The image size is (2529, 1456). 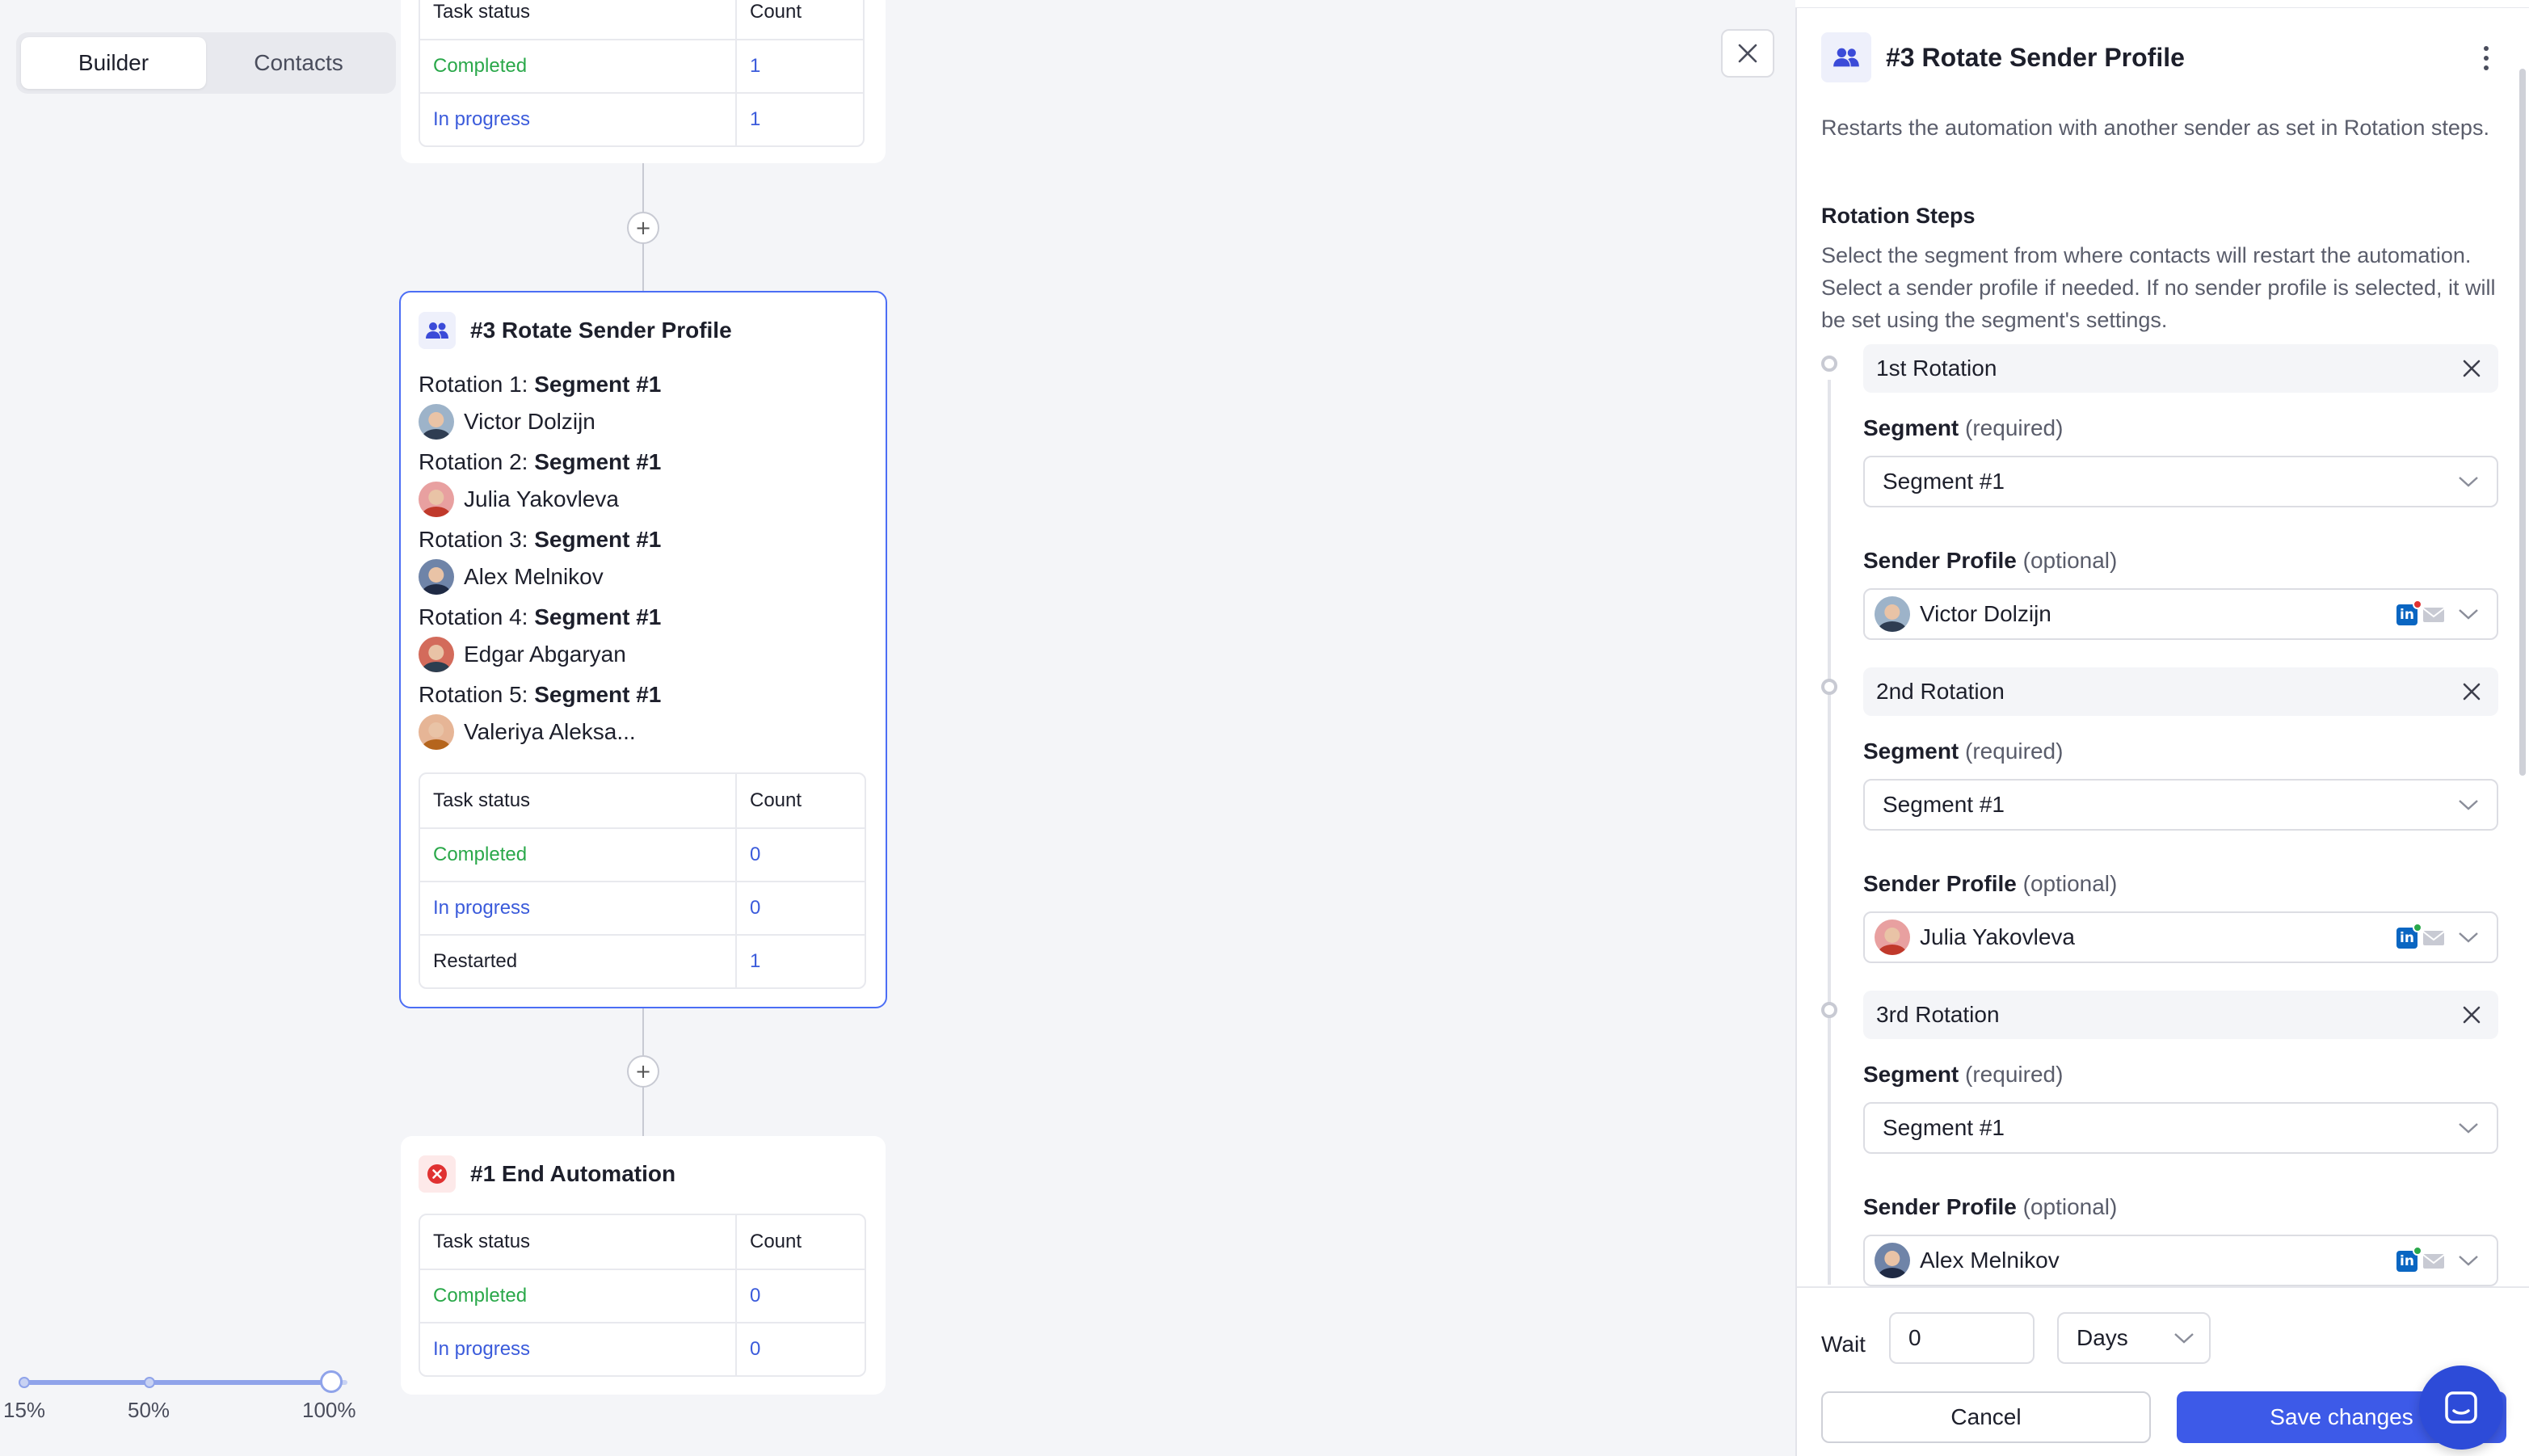 I want to click on status-cell: Completed, so click(x=578, y=1296).